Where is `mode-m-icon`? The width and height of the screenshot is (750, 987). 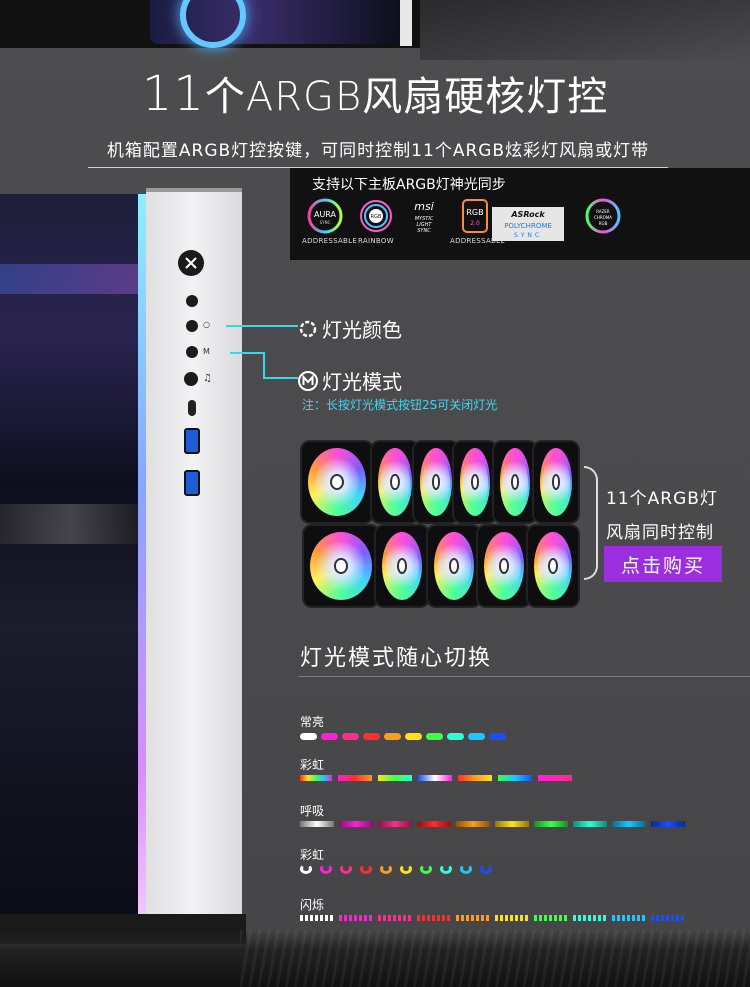 mode-m-icon is located at coordinates (308, 380).